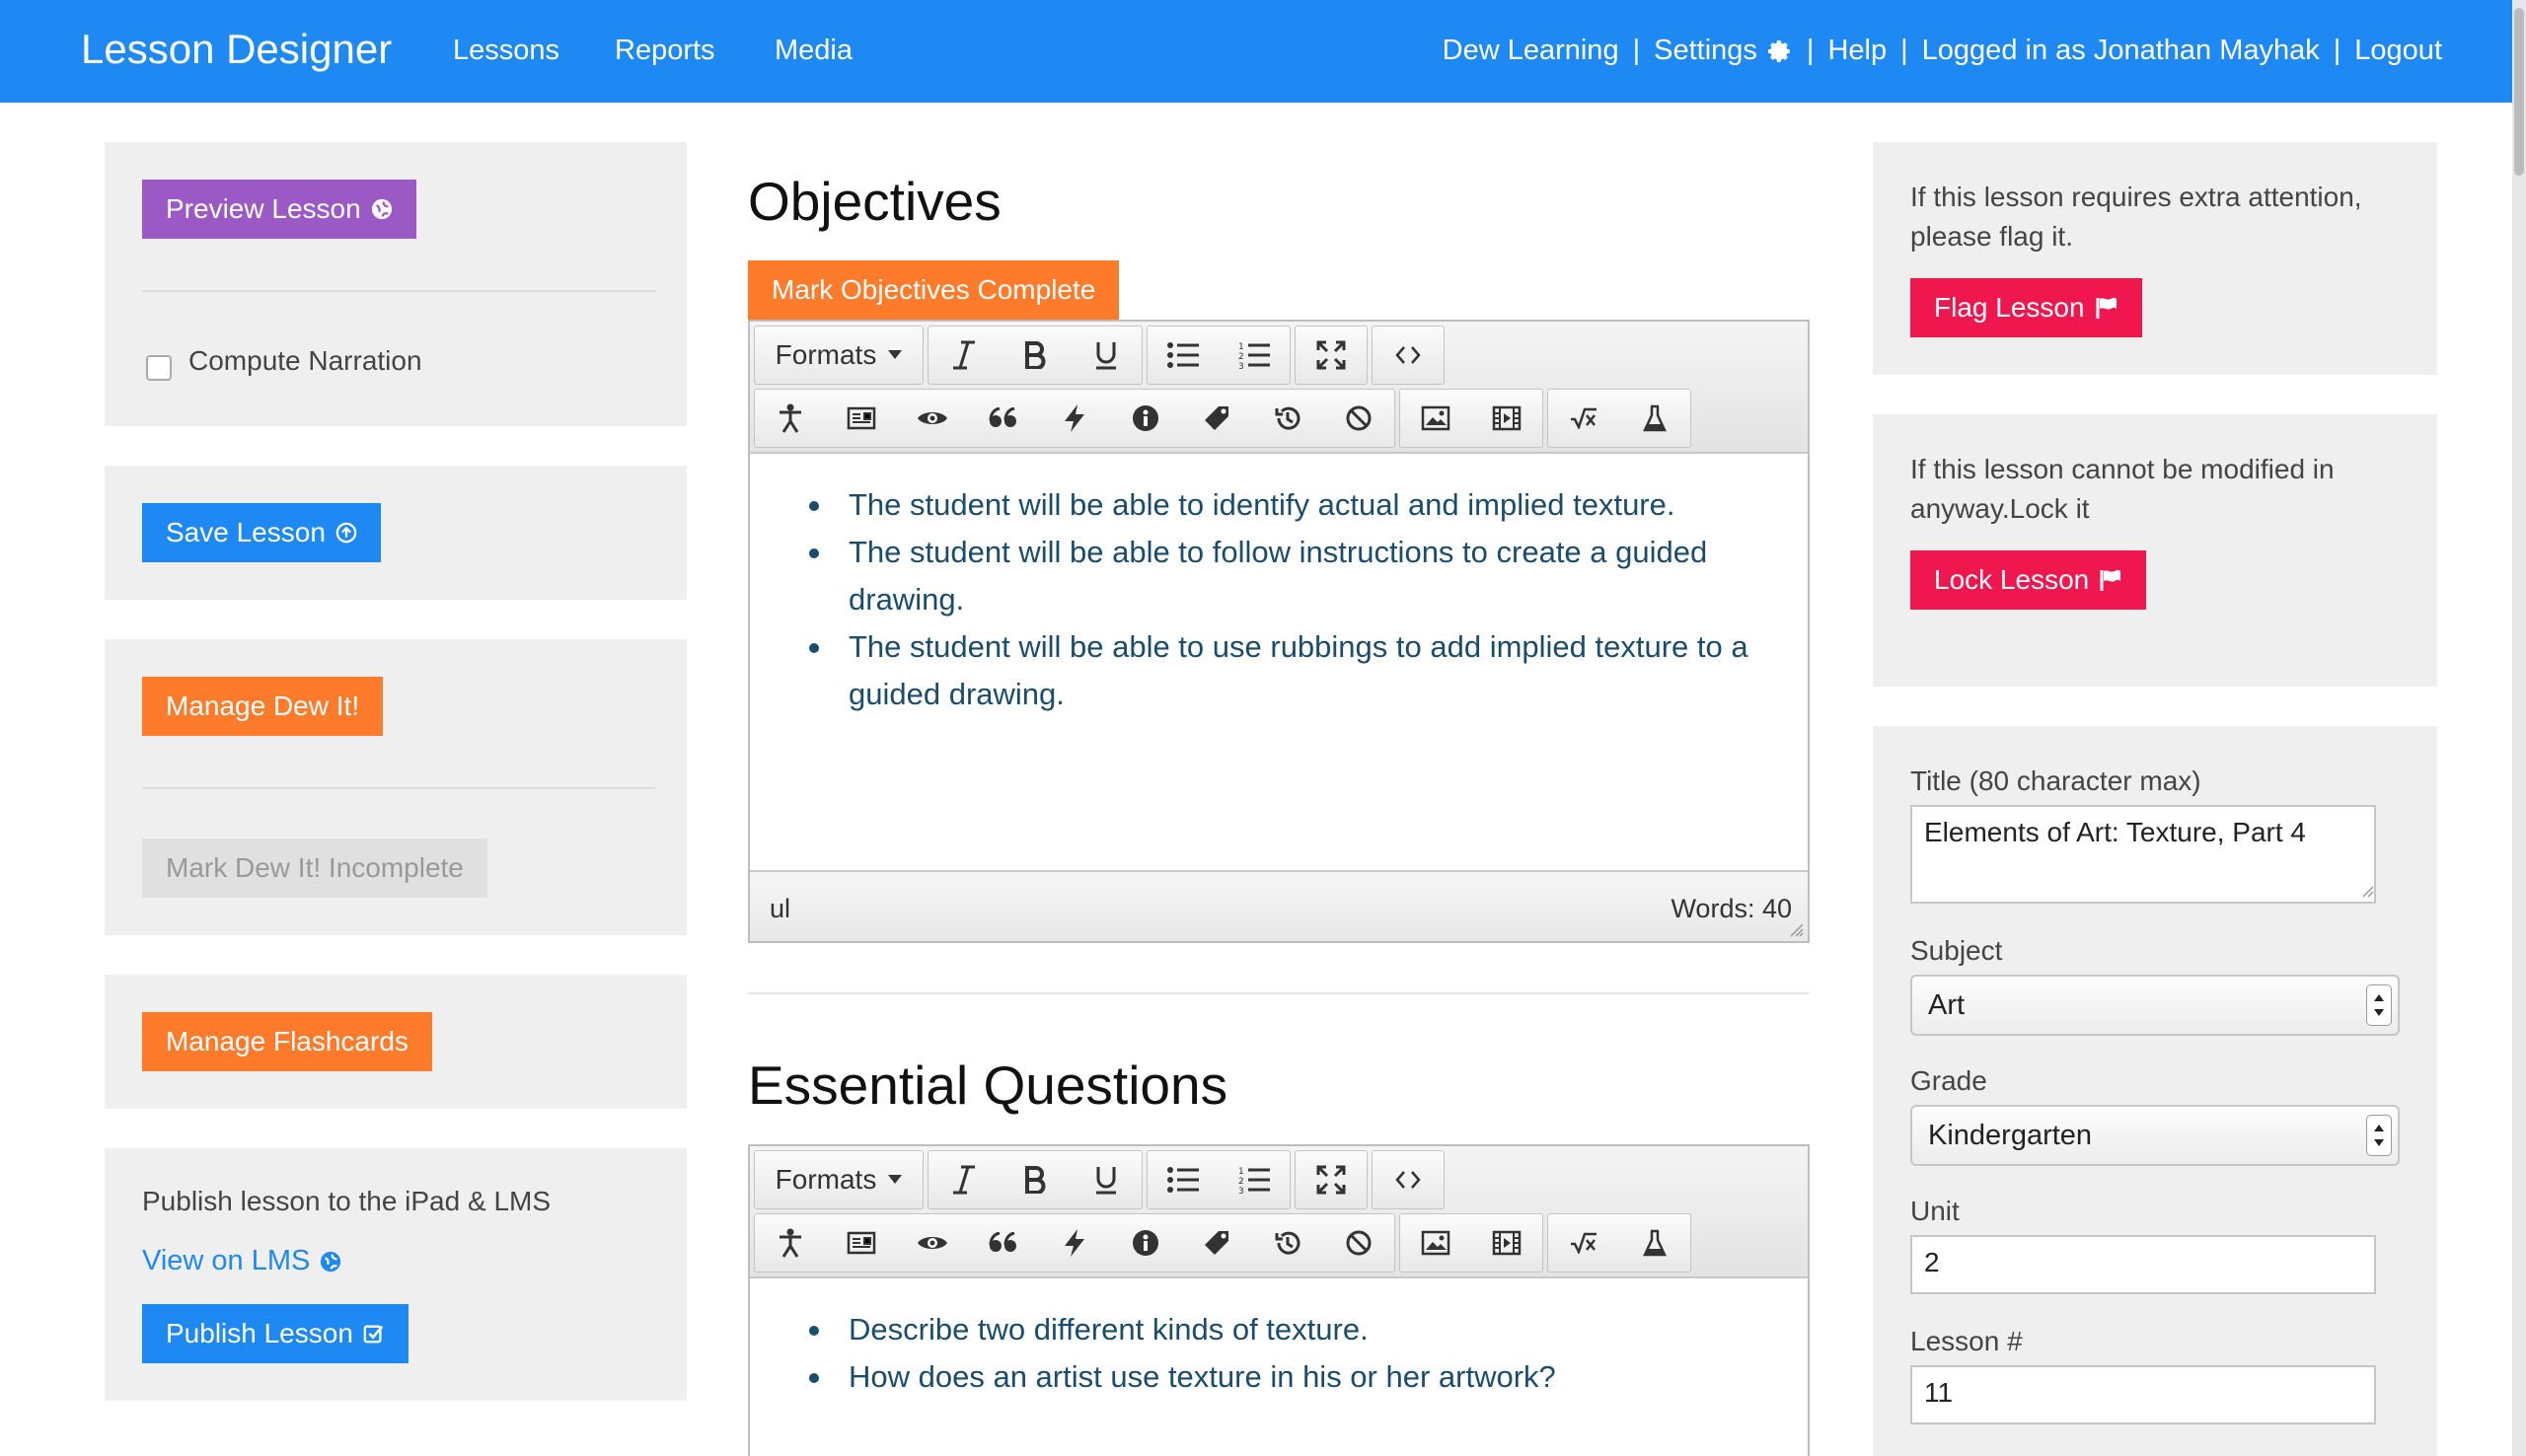 The height and width of the screenshot is (1456, 2526). I want to click on save-lesson-button: Save Lesson, so click(261, 532).